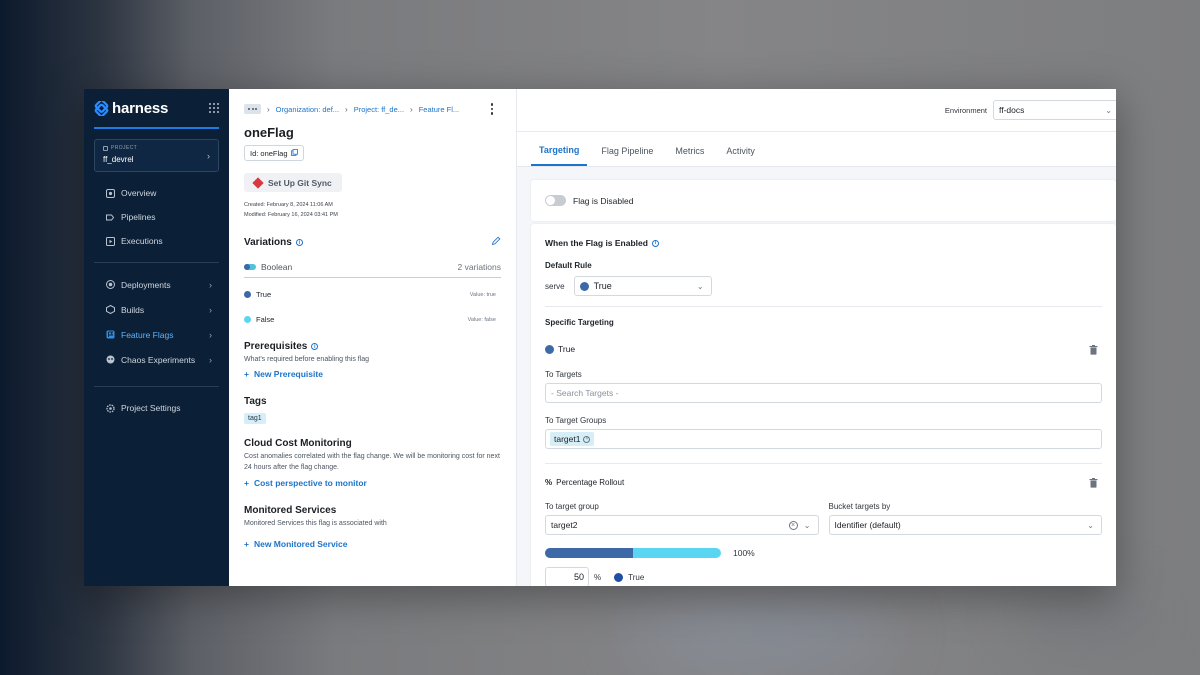  Describe the element at coordinates (579, 322) in the screenshot. I see `specific-targeting-title: Specific Targeting` at that location.